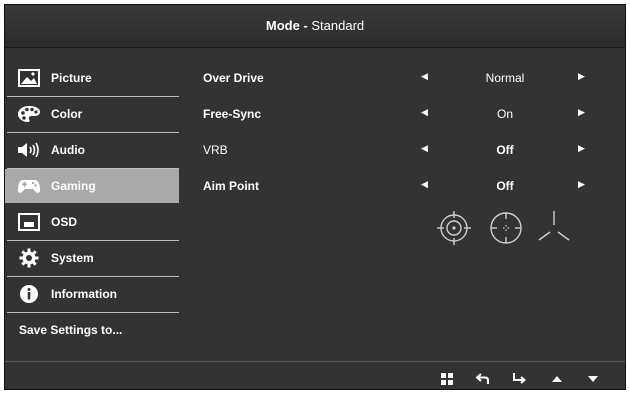 The height and width of the screenshot is (394, 630). Describe the element at coordinates (504, 114) in the screenshot. I see `setting-value: On` at that location.